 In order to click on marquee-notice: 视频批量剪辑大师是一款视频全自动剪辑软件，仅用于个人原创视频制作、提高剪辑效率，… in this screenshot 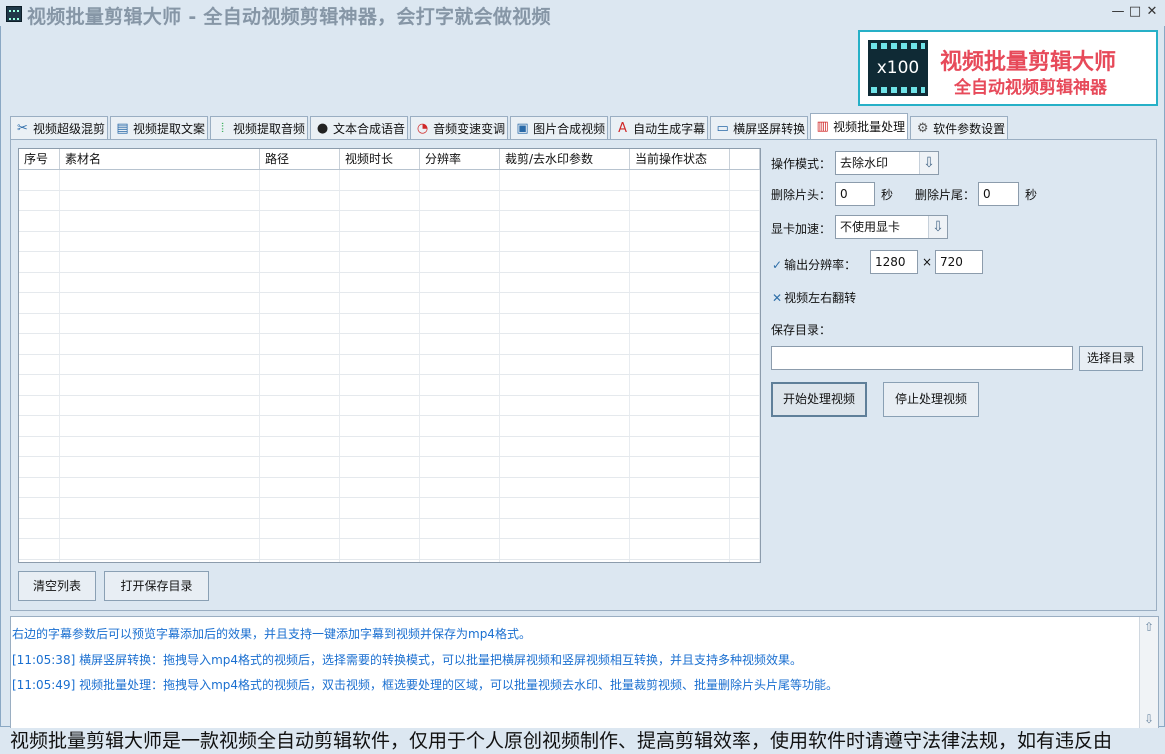, I will do `click(582, 741)`.